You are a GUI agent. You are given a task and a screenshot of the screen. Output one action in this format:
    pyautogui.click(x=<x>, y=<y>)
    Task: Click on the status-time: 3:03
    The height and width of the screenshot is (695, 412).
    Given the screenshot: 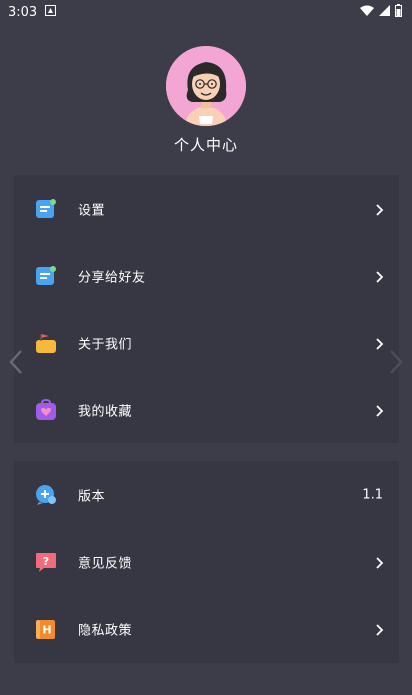 What is the action you would take?
    pyautogui.click(x=23, y=12)
    